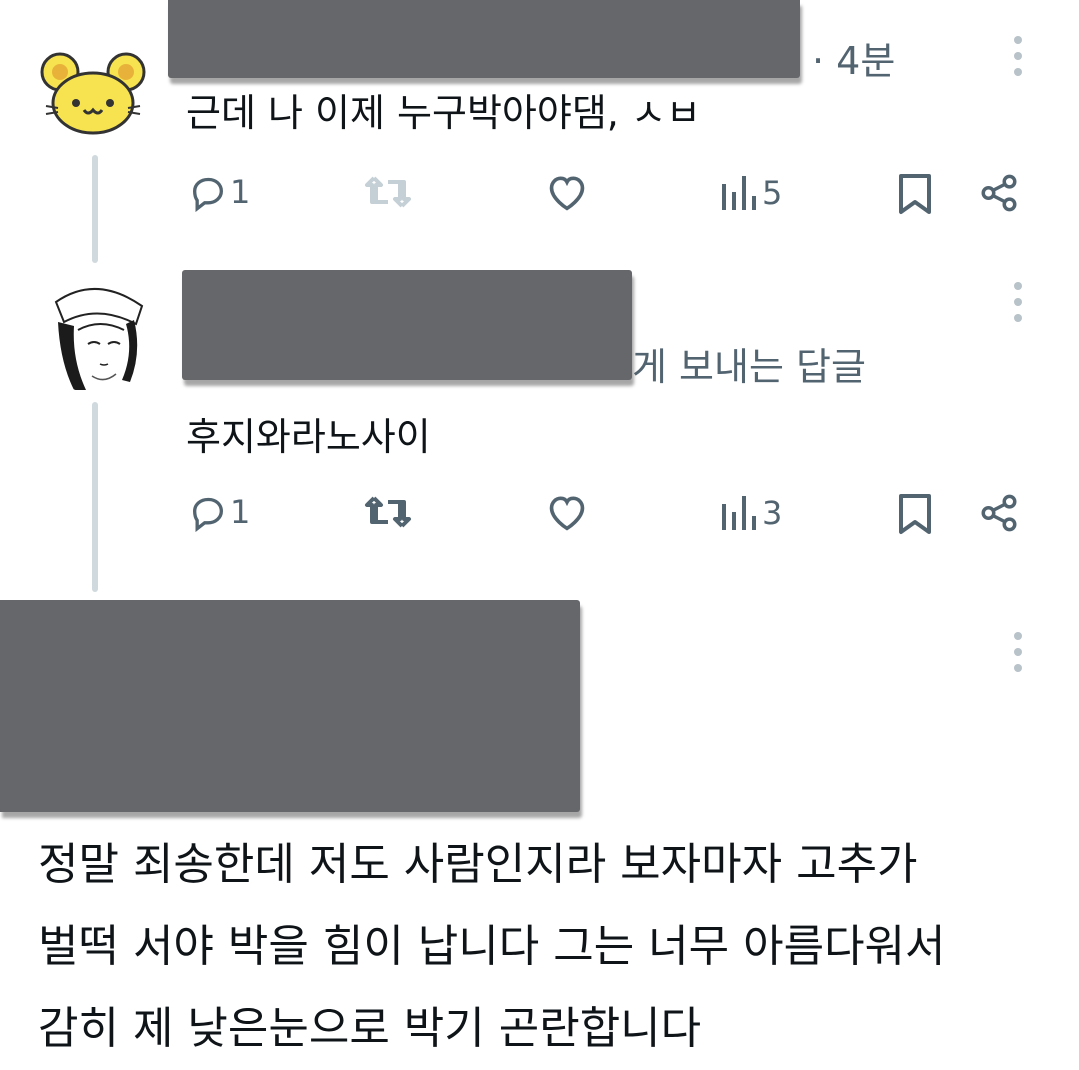  I want to click on tweet-text: 후지와라노사이, so click(308, 437).